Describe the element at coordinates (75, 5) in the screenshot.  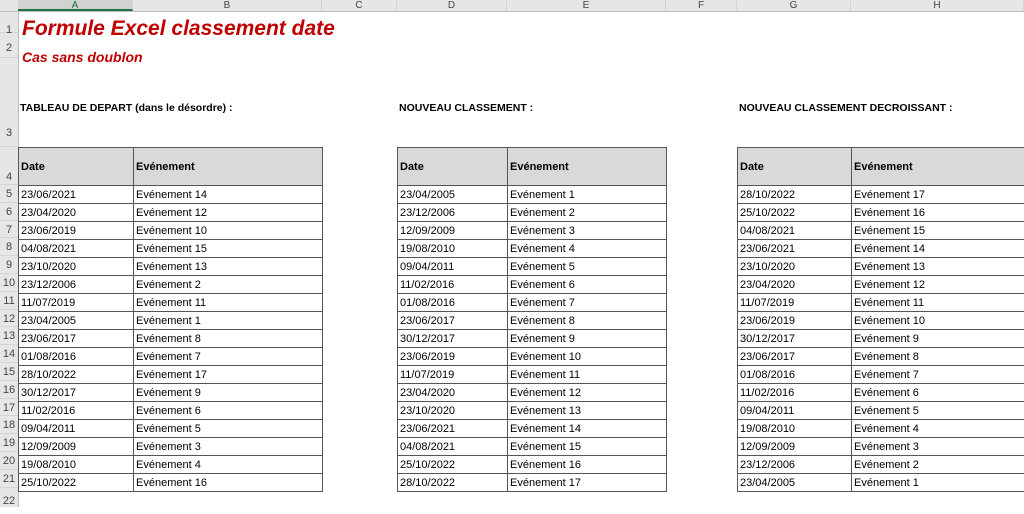
I see `column-header-a: A` at that location.